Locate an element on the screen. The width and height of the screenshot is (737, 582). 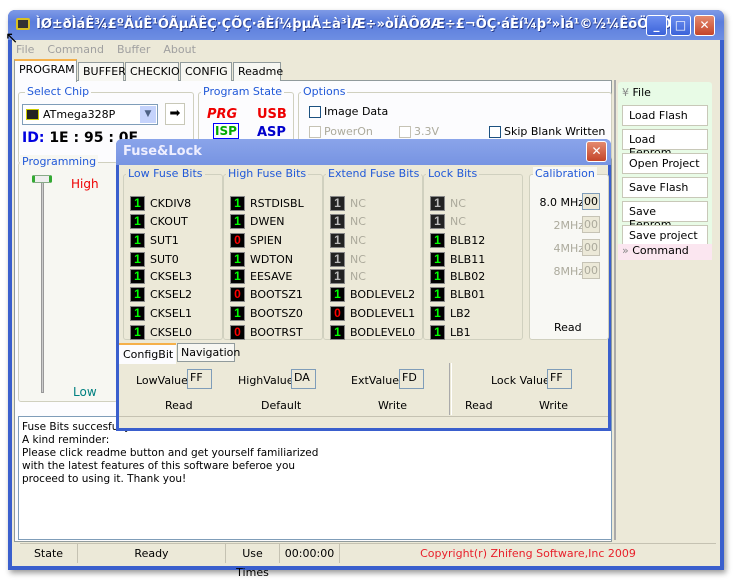
menu-file: File is located at coordinates (25, 49).